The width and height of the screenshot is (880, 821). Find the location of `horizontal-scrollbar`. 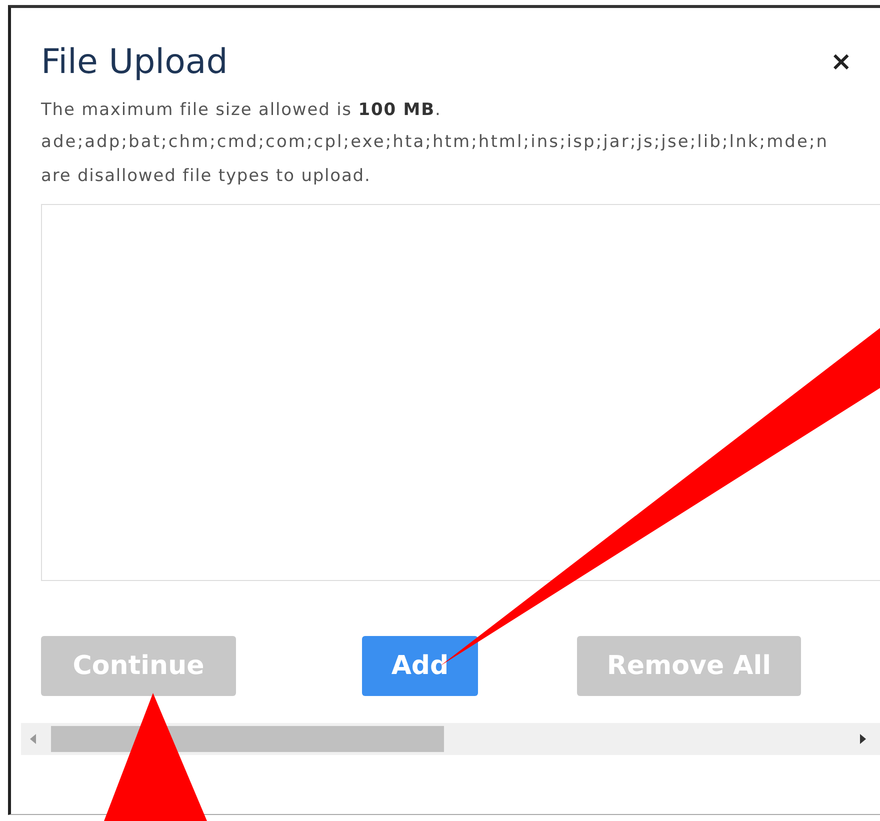

horizontal-scrollbar is located at coordinates (450, 739).